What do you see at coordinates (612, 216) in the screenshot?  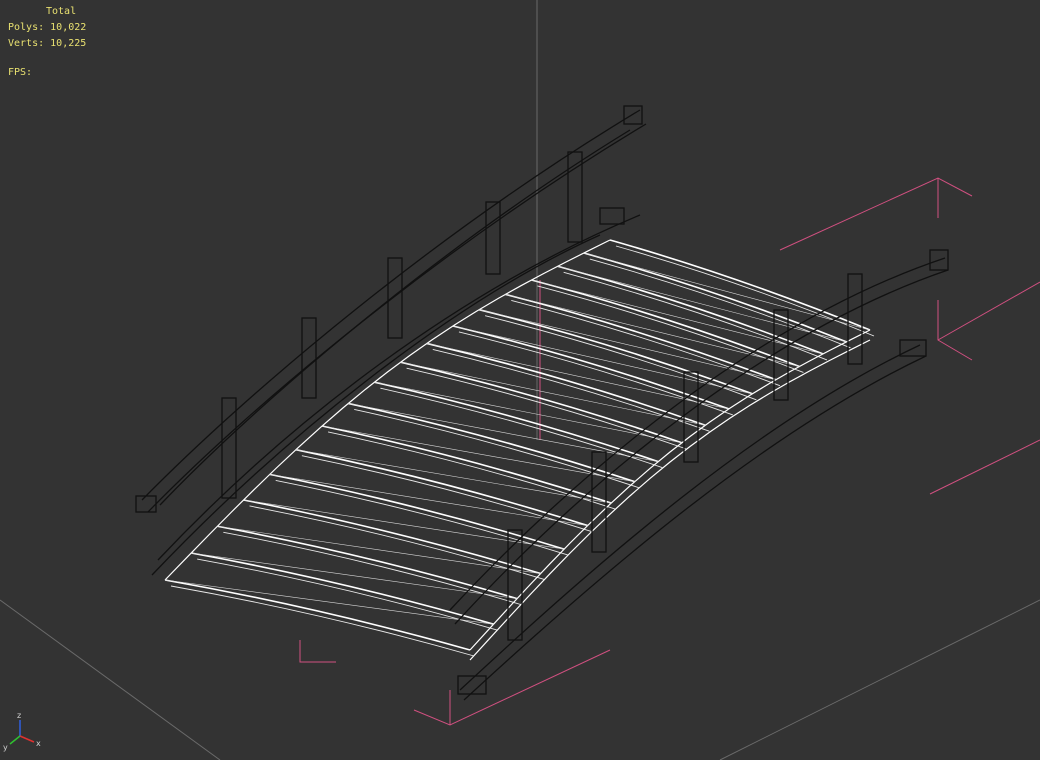 I see `back-stringer-end` at bounding box center [612, 216].